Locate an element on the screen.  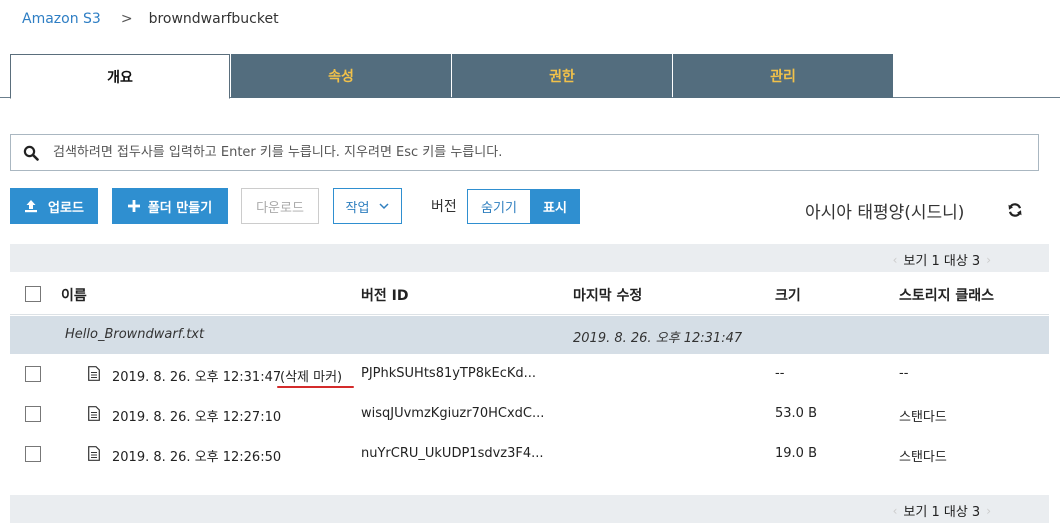
pager-top: ‹ 보기 1 대상 3 › is located at coordinates (942, 260).